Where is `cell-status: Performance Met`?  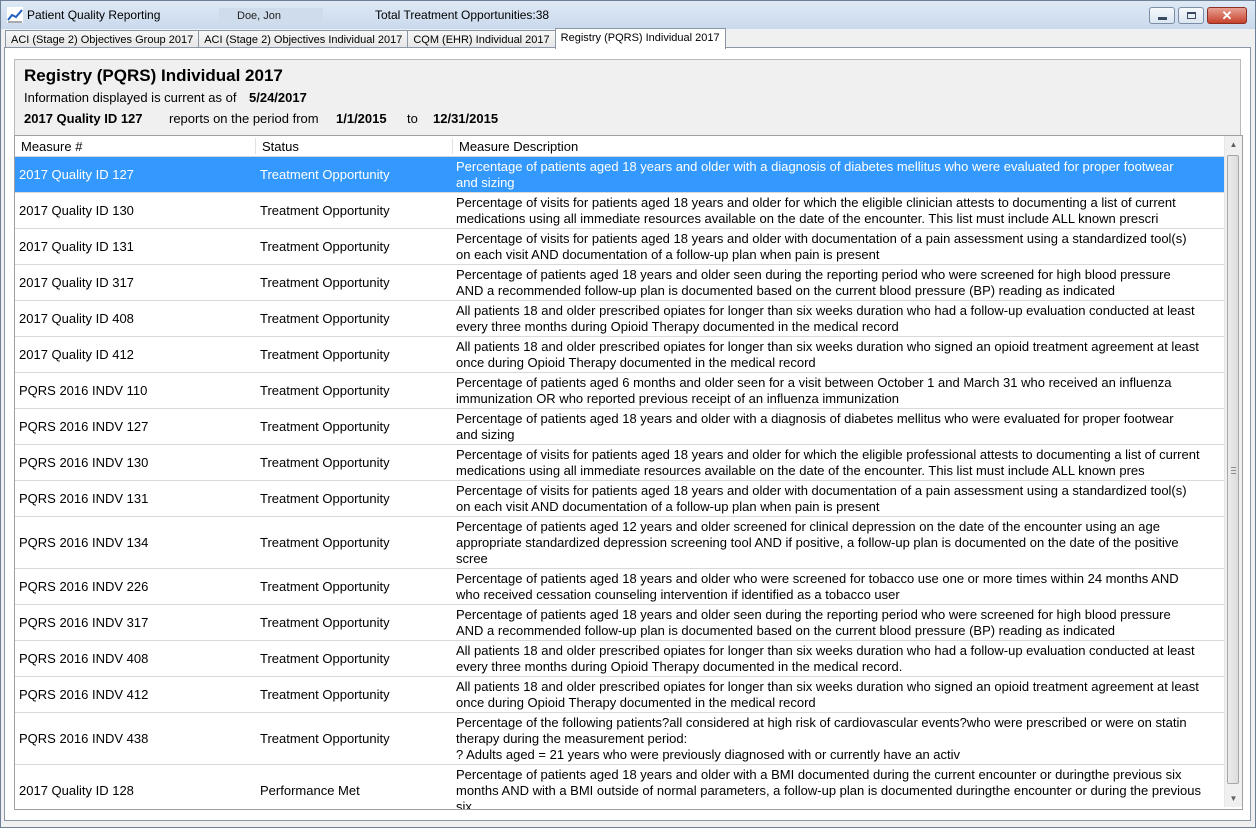 cell-status: Performance Met is located at coordinates (310, 790).